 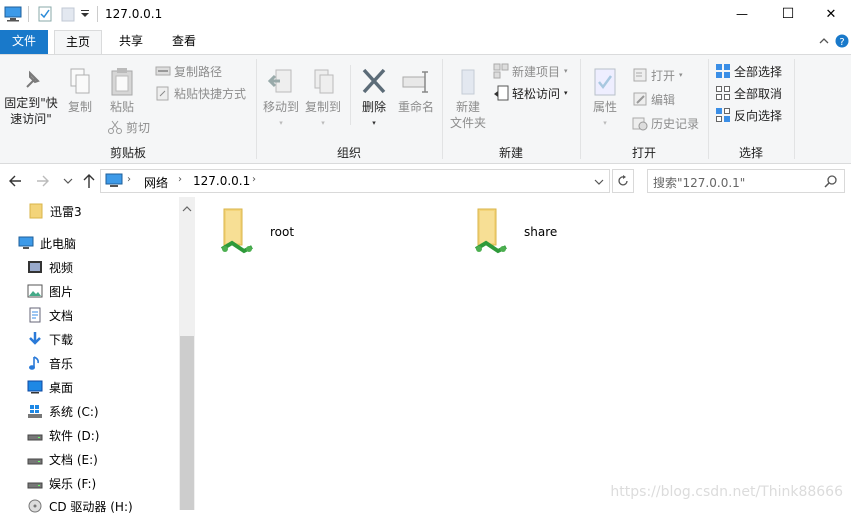 I want to click on share-name: root, so click(x=282, y=232).